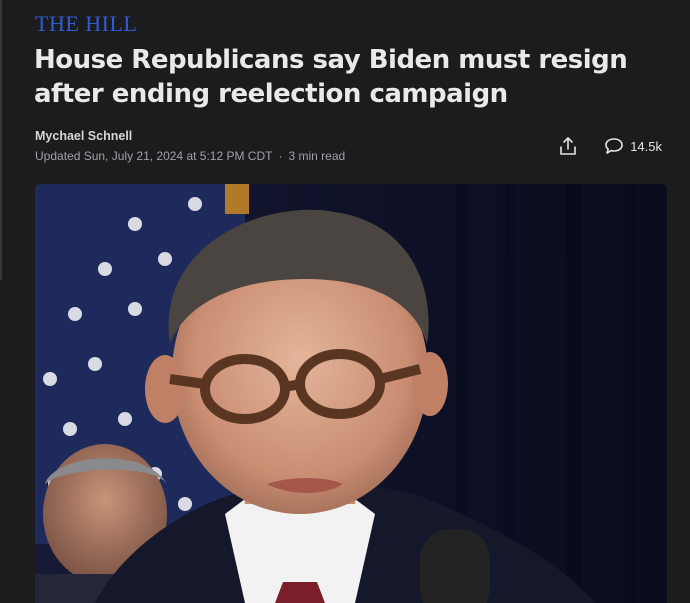 The width and height of the screenshot is (690, 603). I want to click on share-icon, so click(568, 146).